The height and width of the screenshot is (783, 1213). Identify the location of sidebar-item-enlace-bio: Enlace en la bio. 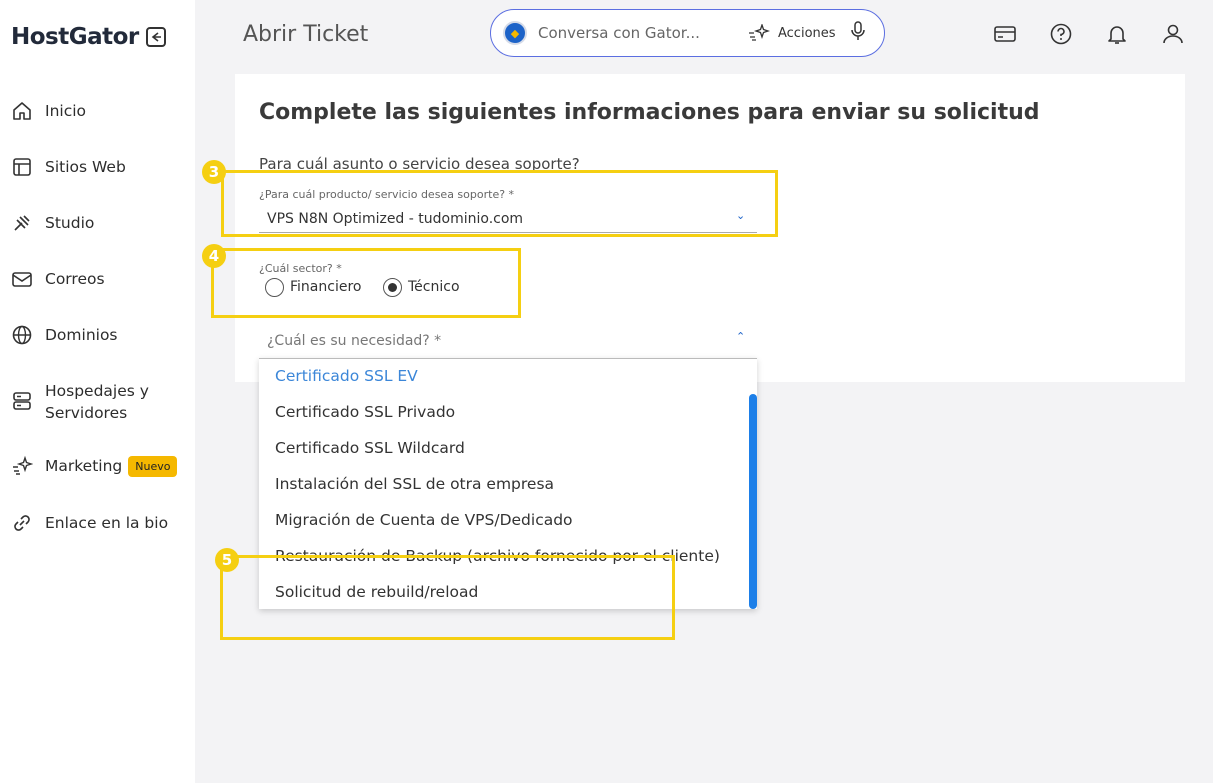
(89, 523).